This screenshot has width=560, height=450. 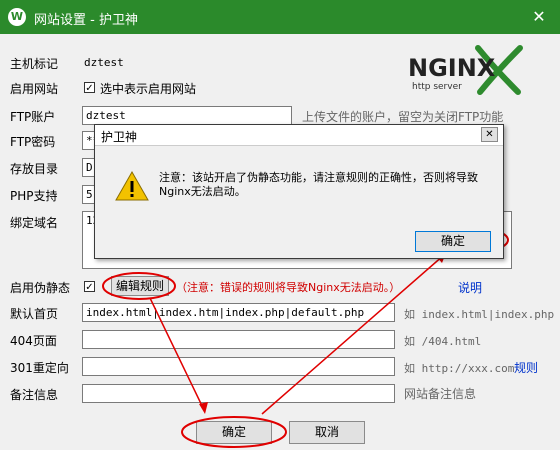 I want to click on pseudo-help-link: 说明, so click(x=470, y=287).